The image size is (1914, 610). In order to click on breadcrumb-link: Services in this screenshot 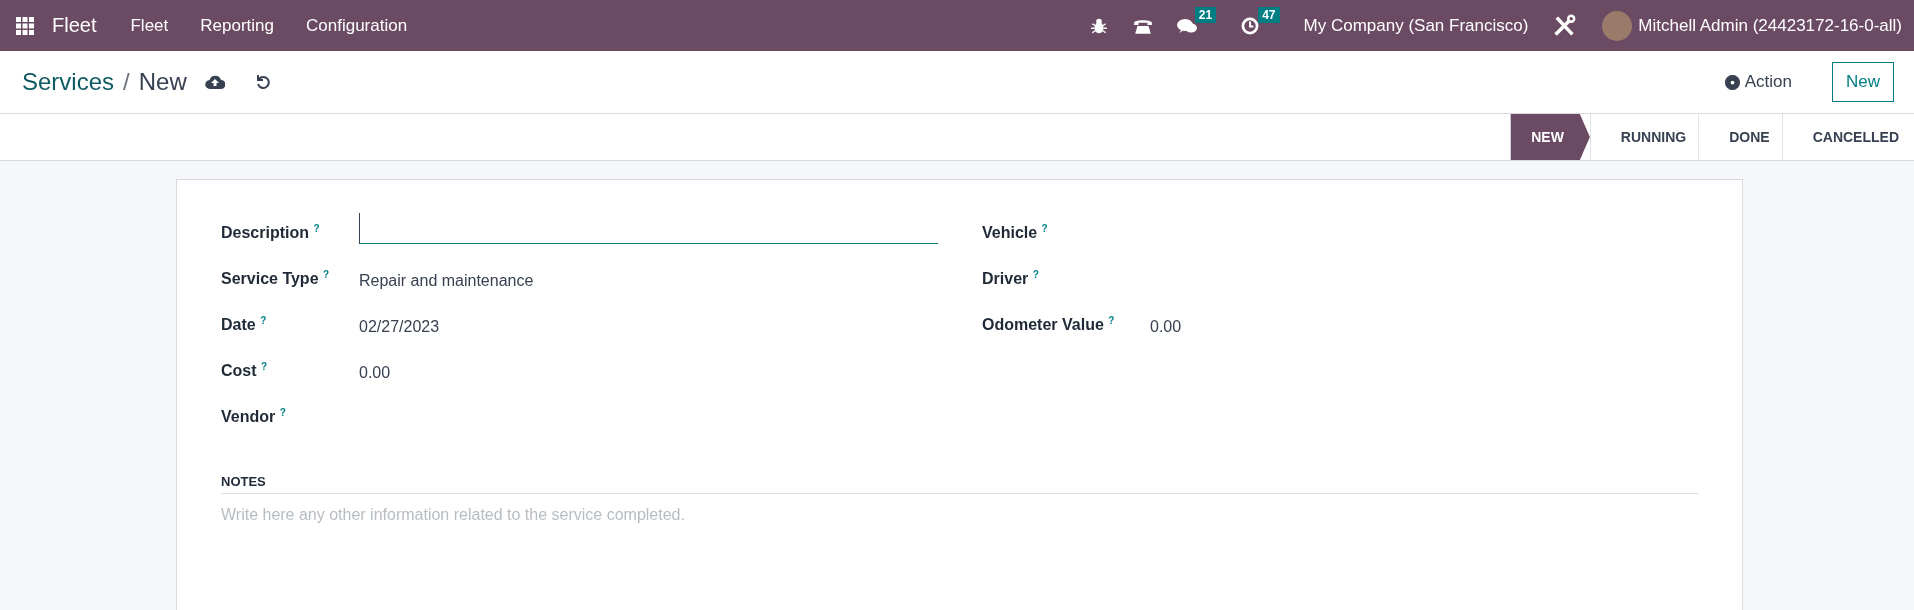, I will do `click(68, 82)`.